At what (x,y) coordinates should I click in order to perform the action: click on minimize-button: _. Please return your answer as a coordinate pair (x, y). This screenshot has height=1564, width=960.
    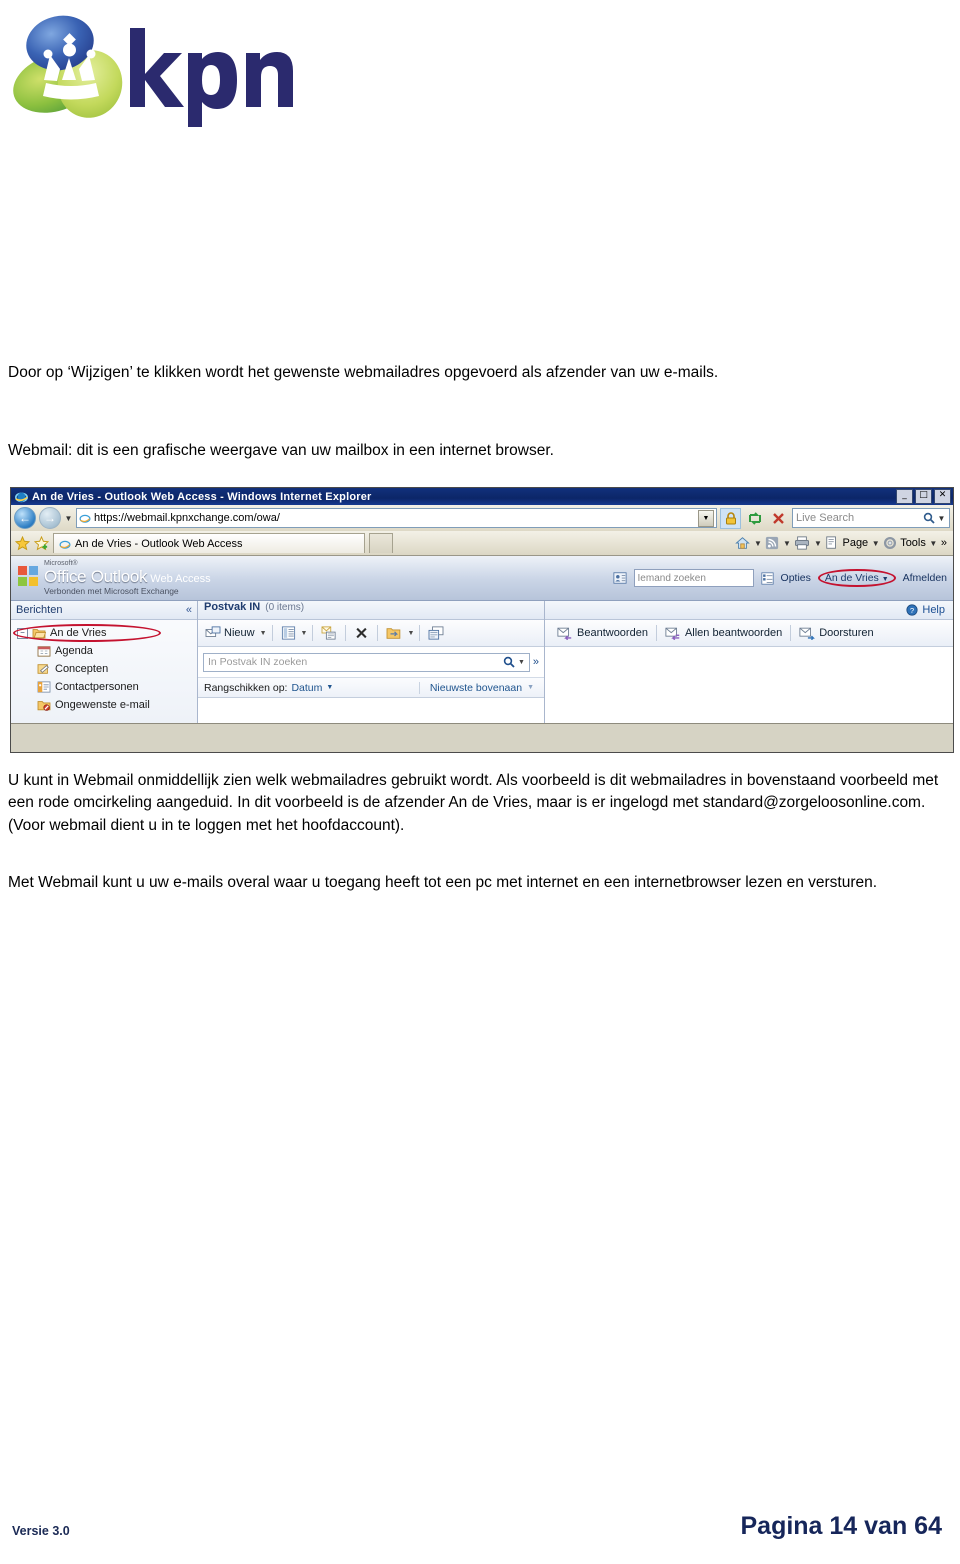
    Looking at the image, I should click on (904, 496).